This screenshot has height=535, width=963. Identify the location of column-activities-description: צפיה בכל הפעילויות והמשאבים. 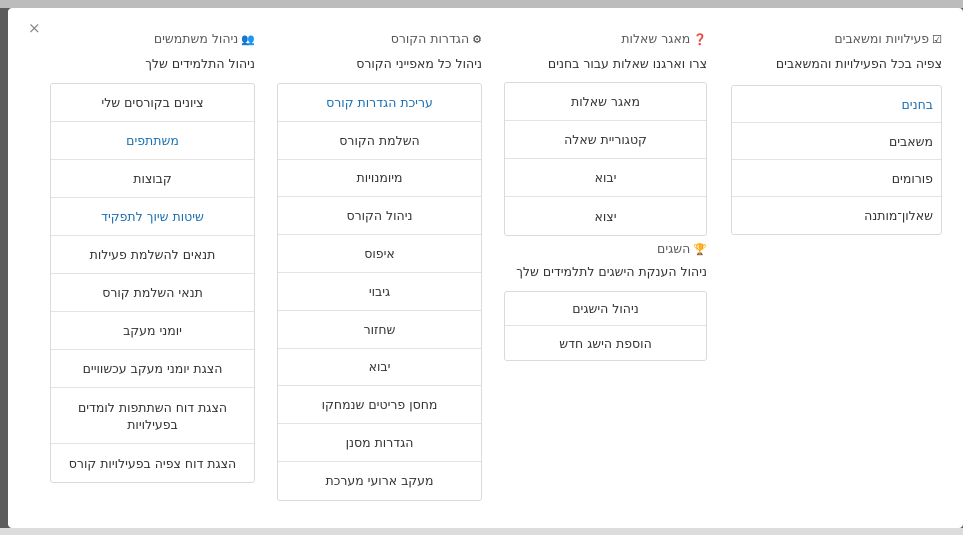
(858, 63).